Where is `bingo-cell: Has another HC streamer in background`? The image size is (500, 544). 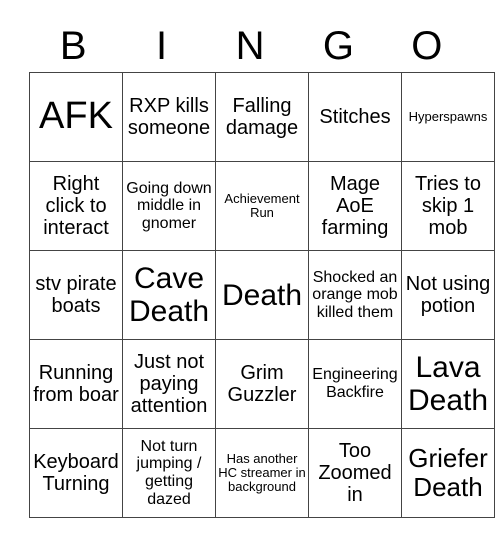 bingo-cell: Has another HC streamer in background is located at coordinates (262, 473).